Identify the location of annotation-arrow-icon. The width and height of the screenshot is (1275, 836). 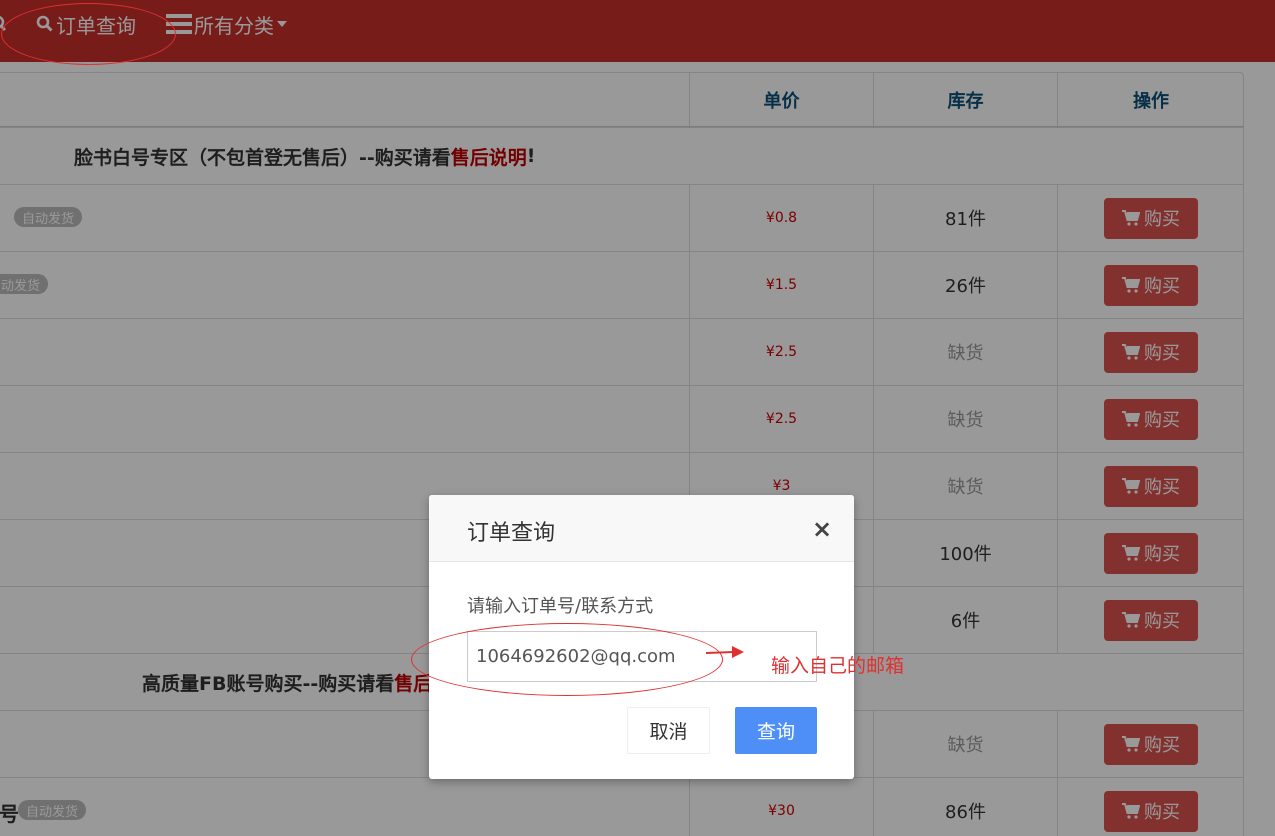
(725, 652).